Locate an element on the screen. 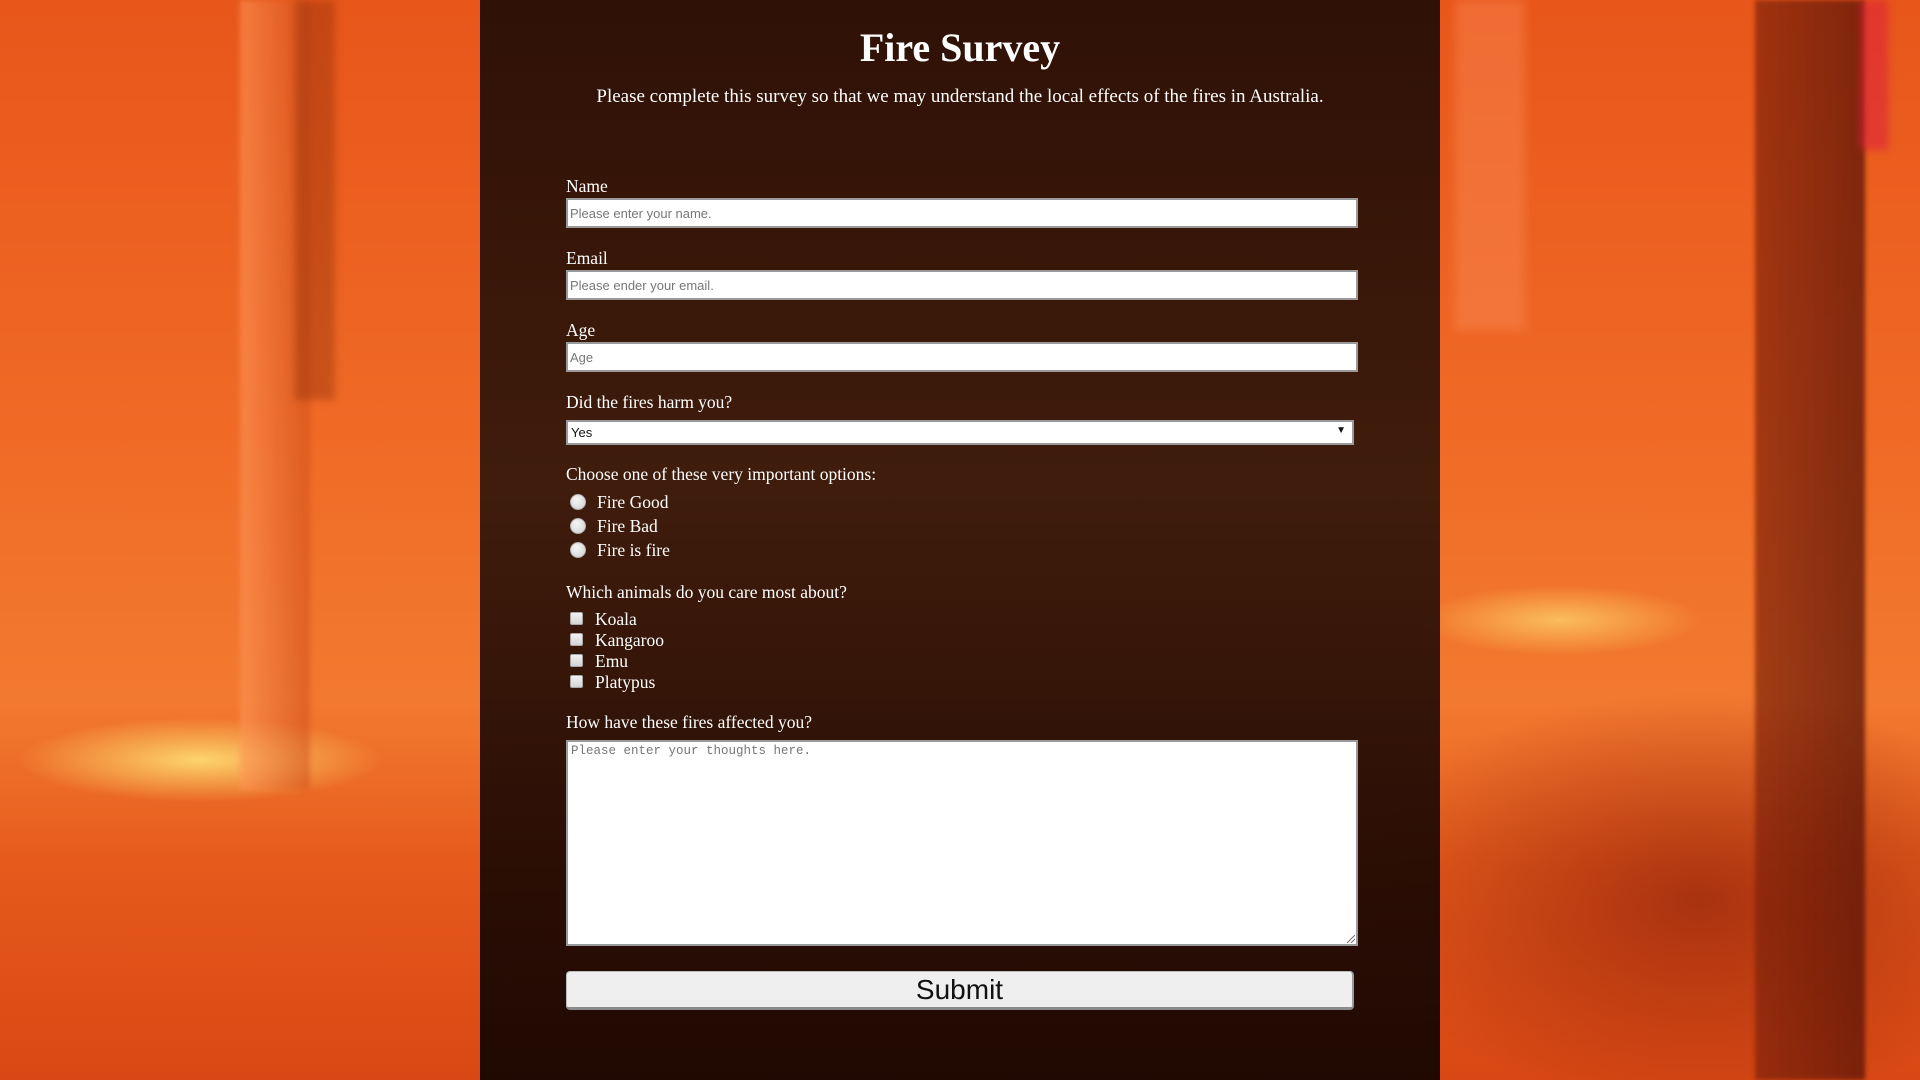  checkbox-label: Koala is located at coordinates (616, 619).